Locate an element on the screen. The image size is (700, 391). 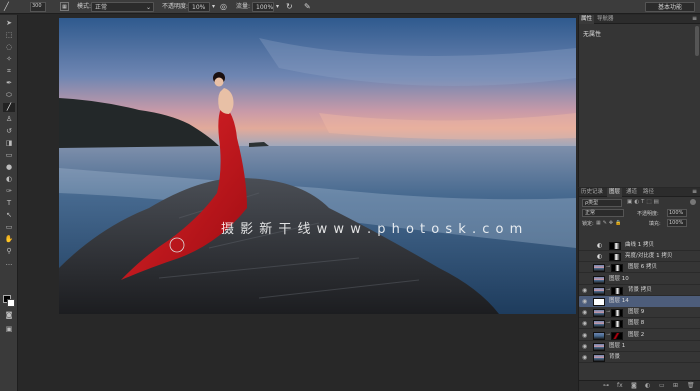
crop-tool-icon: ⌗ is located at coordinates (9, 71).